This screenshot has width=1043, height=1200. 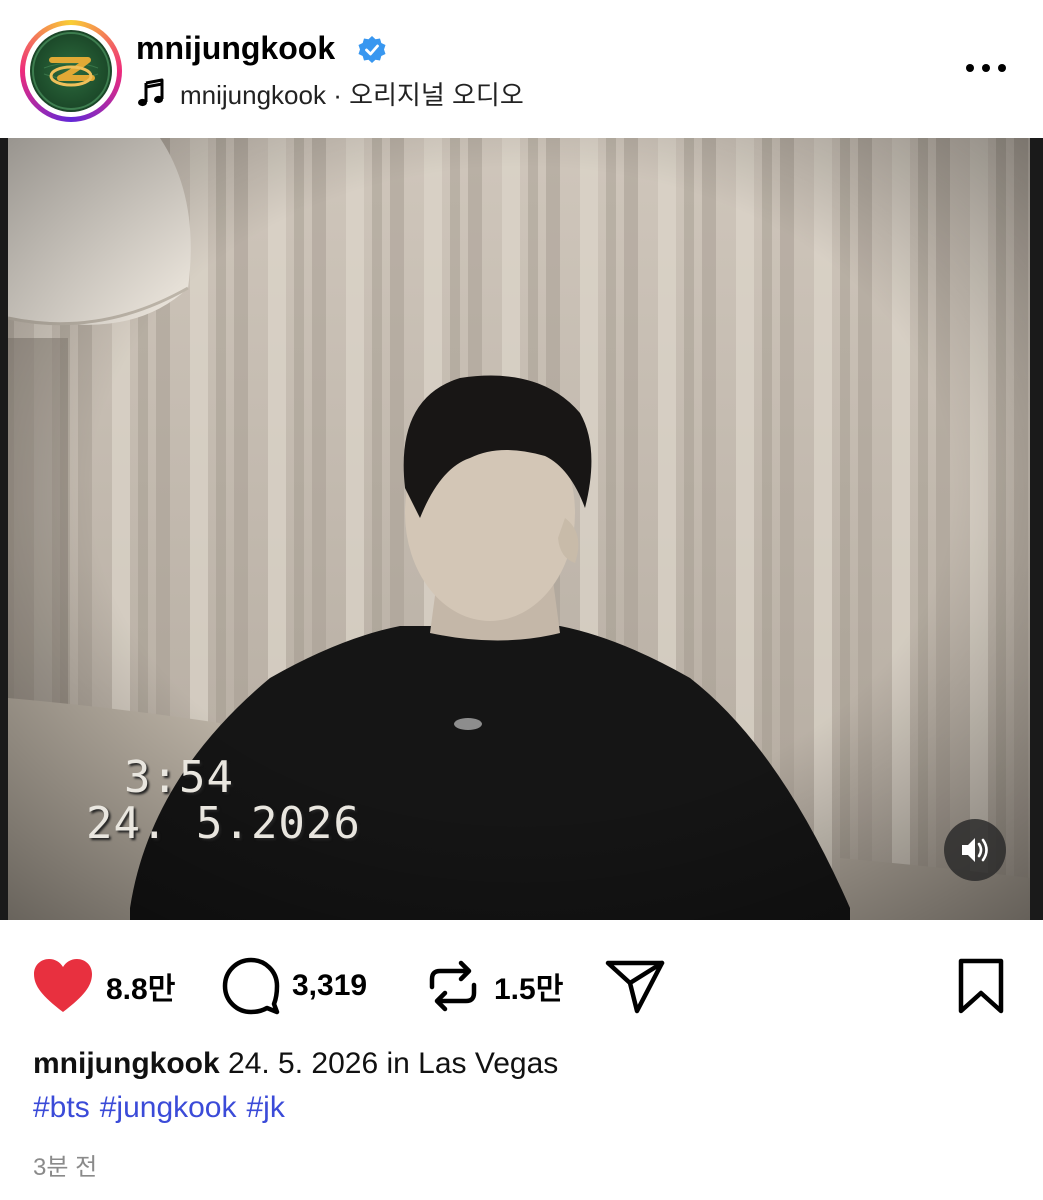 I want to click on repost-icon, so click(x=453, y=986).